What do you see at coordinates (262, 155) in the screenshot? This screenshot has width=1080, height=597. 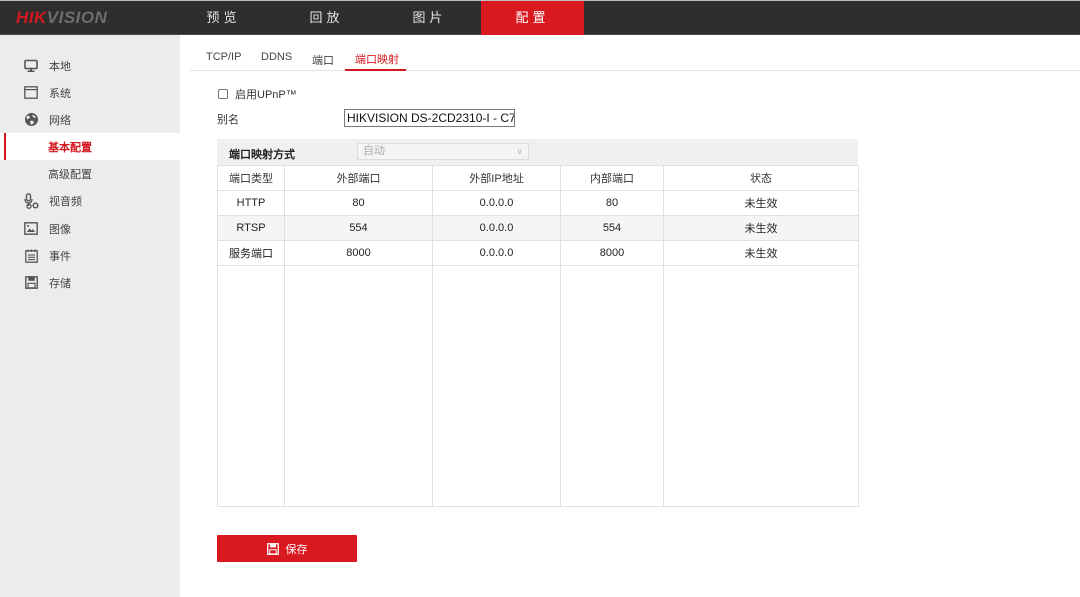 I see `mapping-mode-label: 端口映射方式` at bounding box center [262, 155].